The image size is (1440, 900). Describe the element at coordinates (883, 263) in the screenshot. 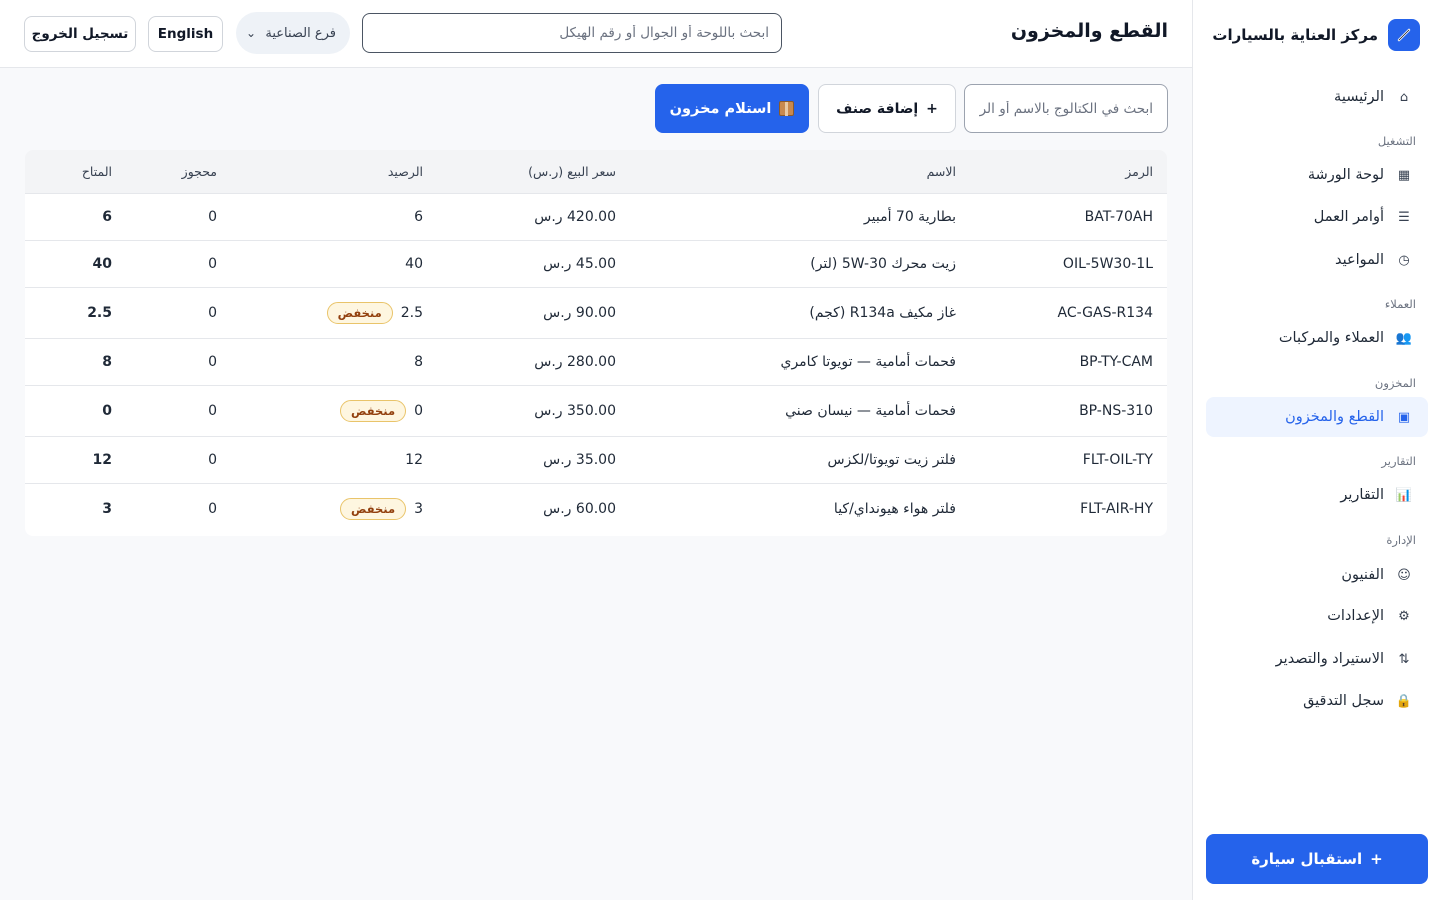

I see `cell-name: زيت محرك 5W-30 (لتر)` at that location.